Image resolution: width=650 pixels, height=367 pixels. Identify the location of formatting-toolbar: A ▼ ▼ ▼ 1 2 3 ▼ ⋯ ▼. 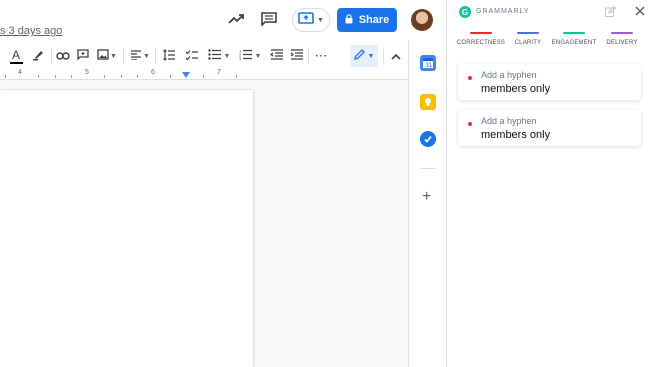
(204, 56).